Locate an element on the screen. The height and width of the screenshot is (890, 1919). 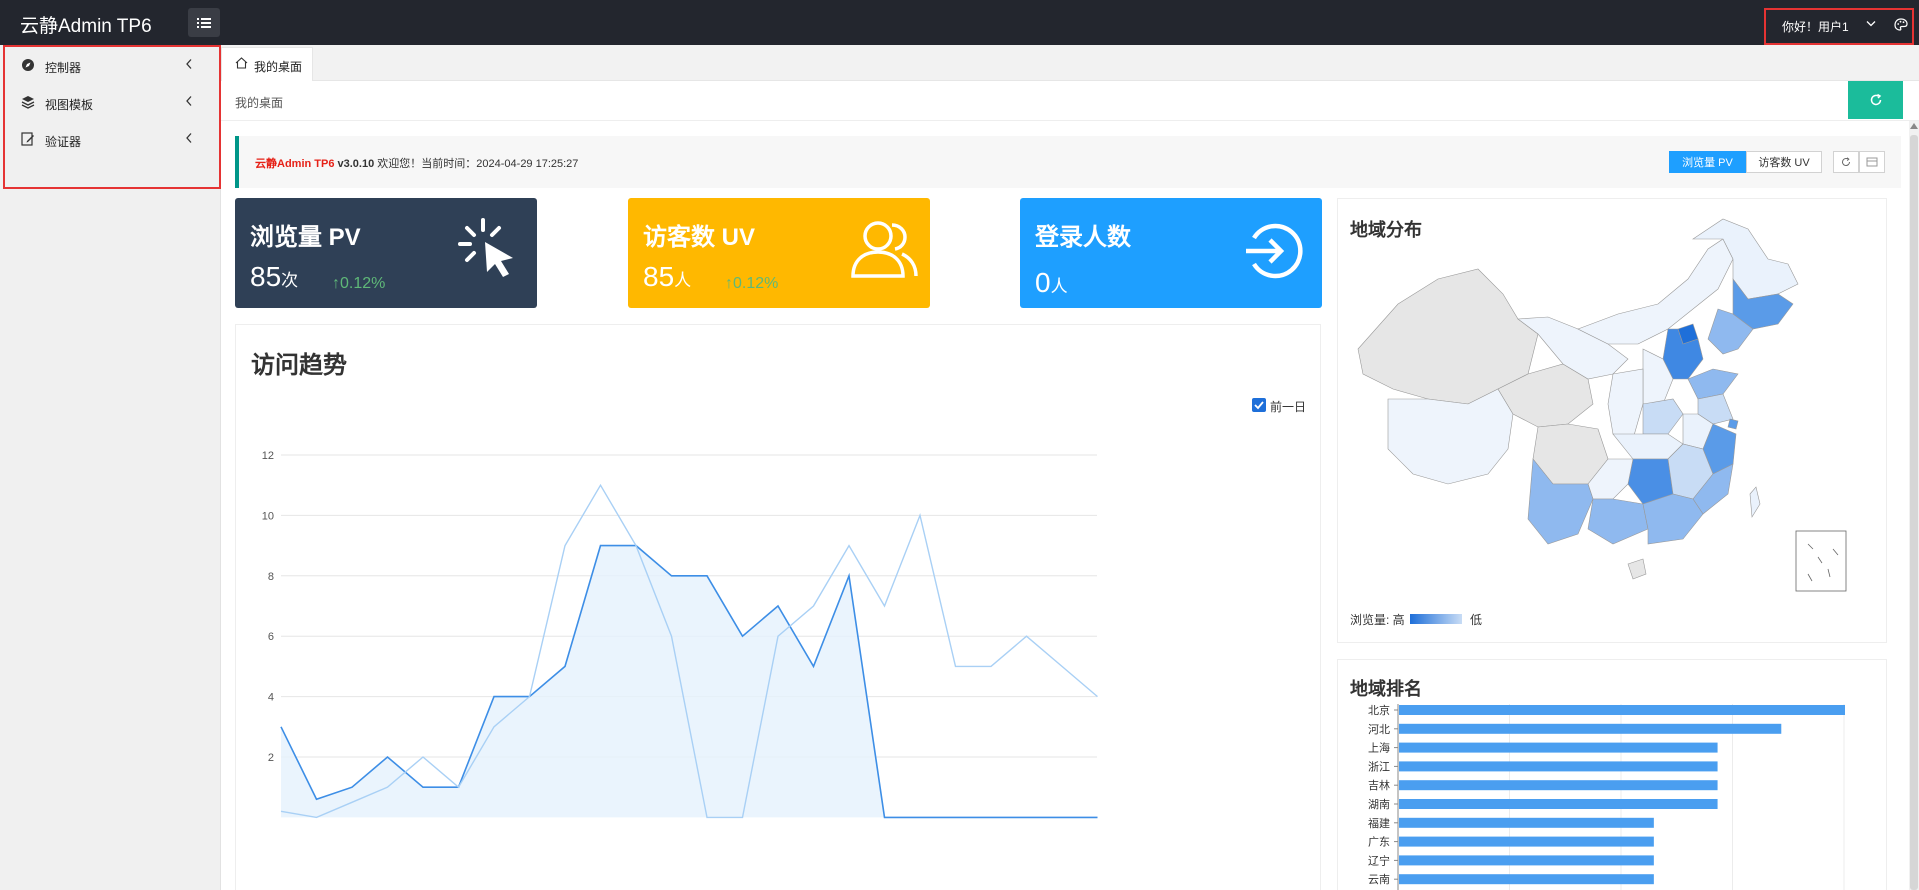
breadcrumb-bar: 我的桌面 is located at coordinates (1070, 101).